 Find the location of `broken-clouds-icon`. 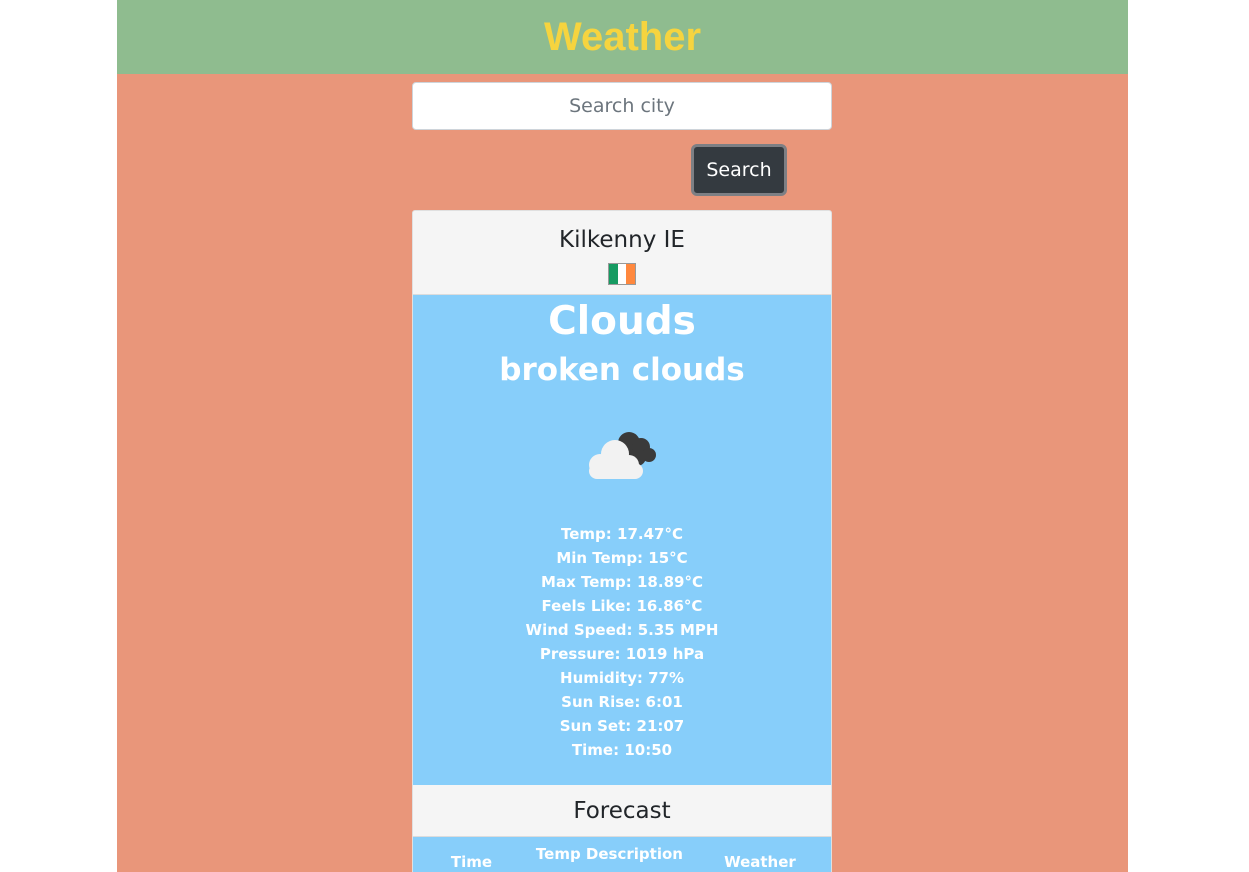

broken-clouds-icon is located at coordinates (622, 455).